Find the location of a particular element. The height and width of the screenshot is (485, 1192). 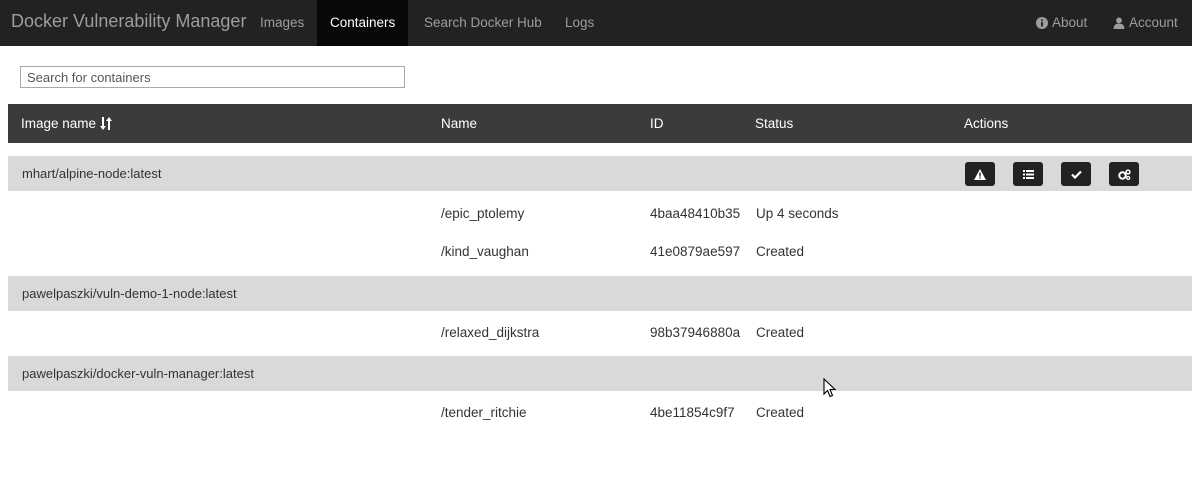

container-row: /epic_ptolemy 4baa48410b35 Up 4 seconds is located at coordinates (600, 214).